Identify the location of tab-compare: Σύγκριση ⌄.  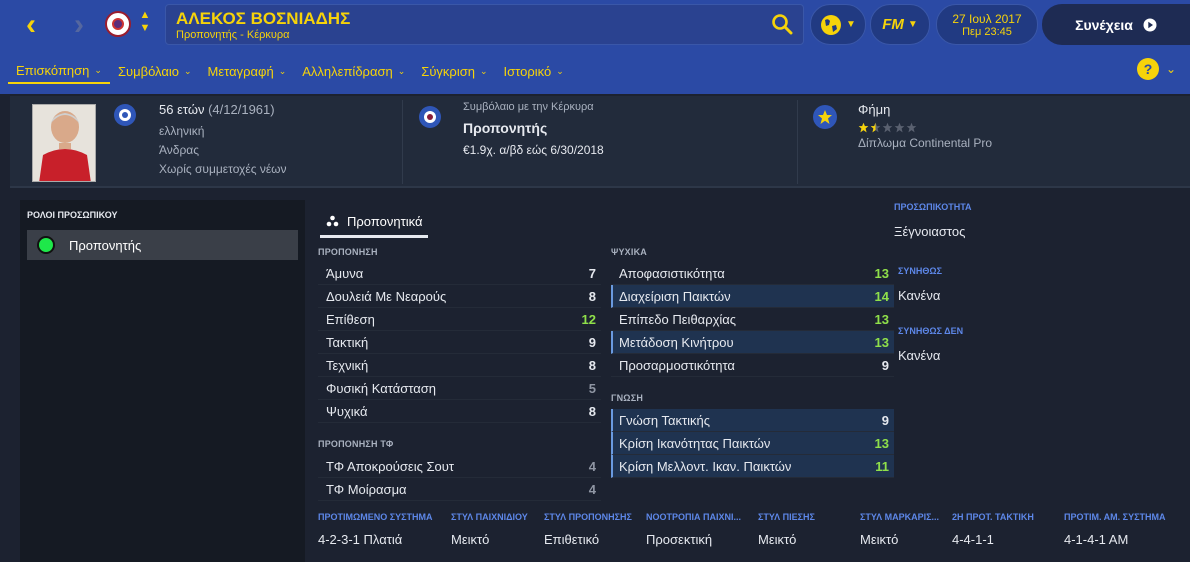
(454, 71).